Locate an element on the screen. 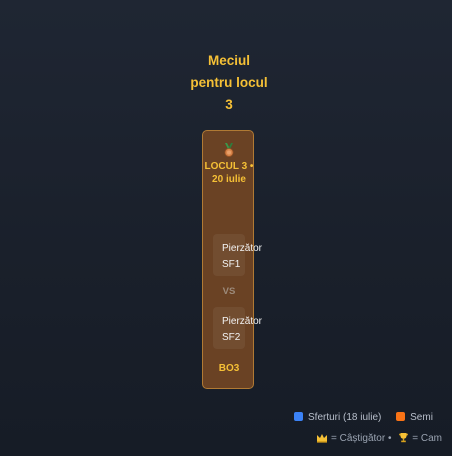 The height and width of the screenshot is (456, 452). bronze-medal-icon is located at coordinates (229, 150).